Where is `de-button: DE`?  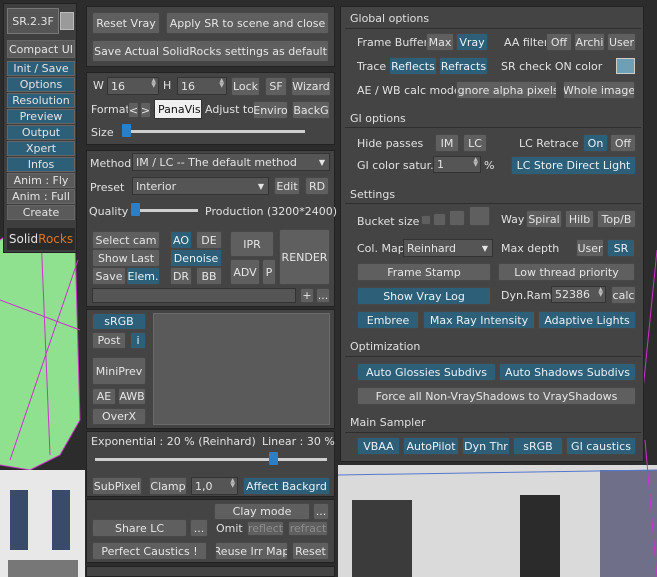
de-button: DE is located at coordinates (209, 240).